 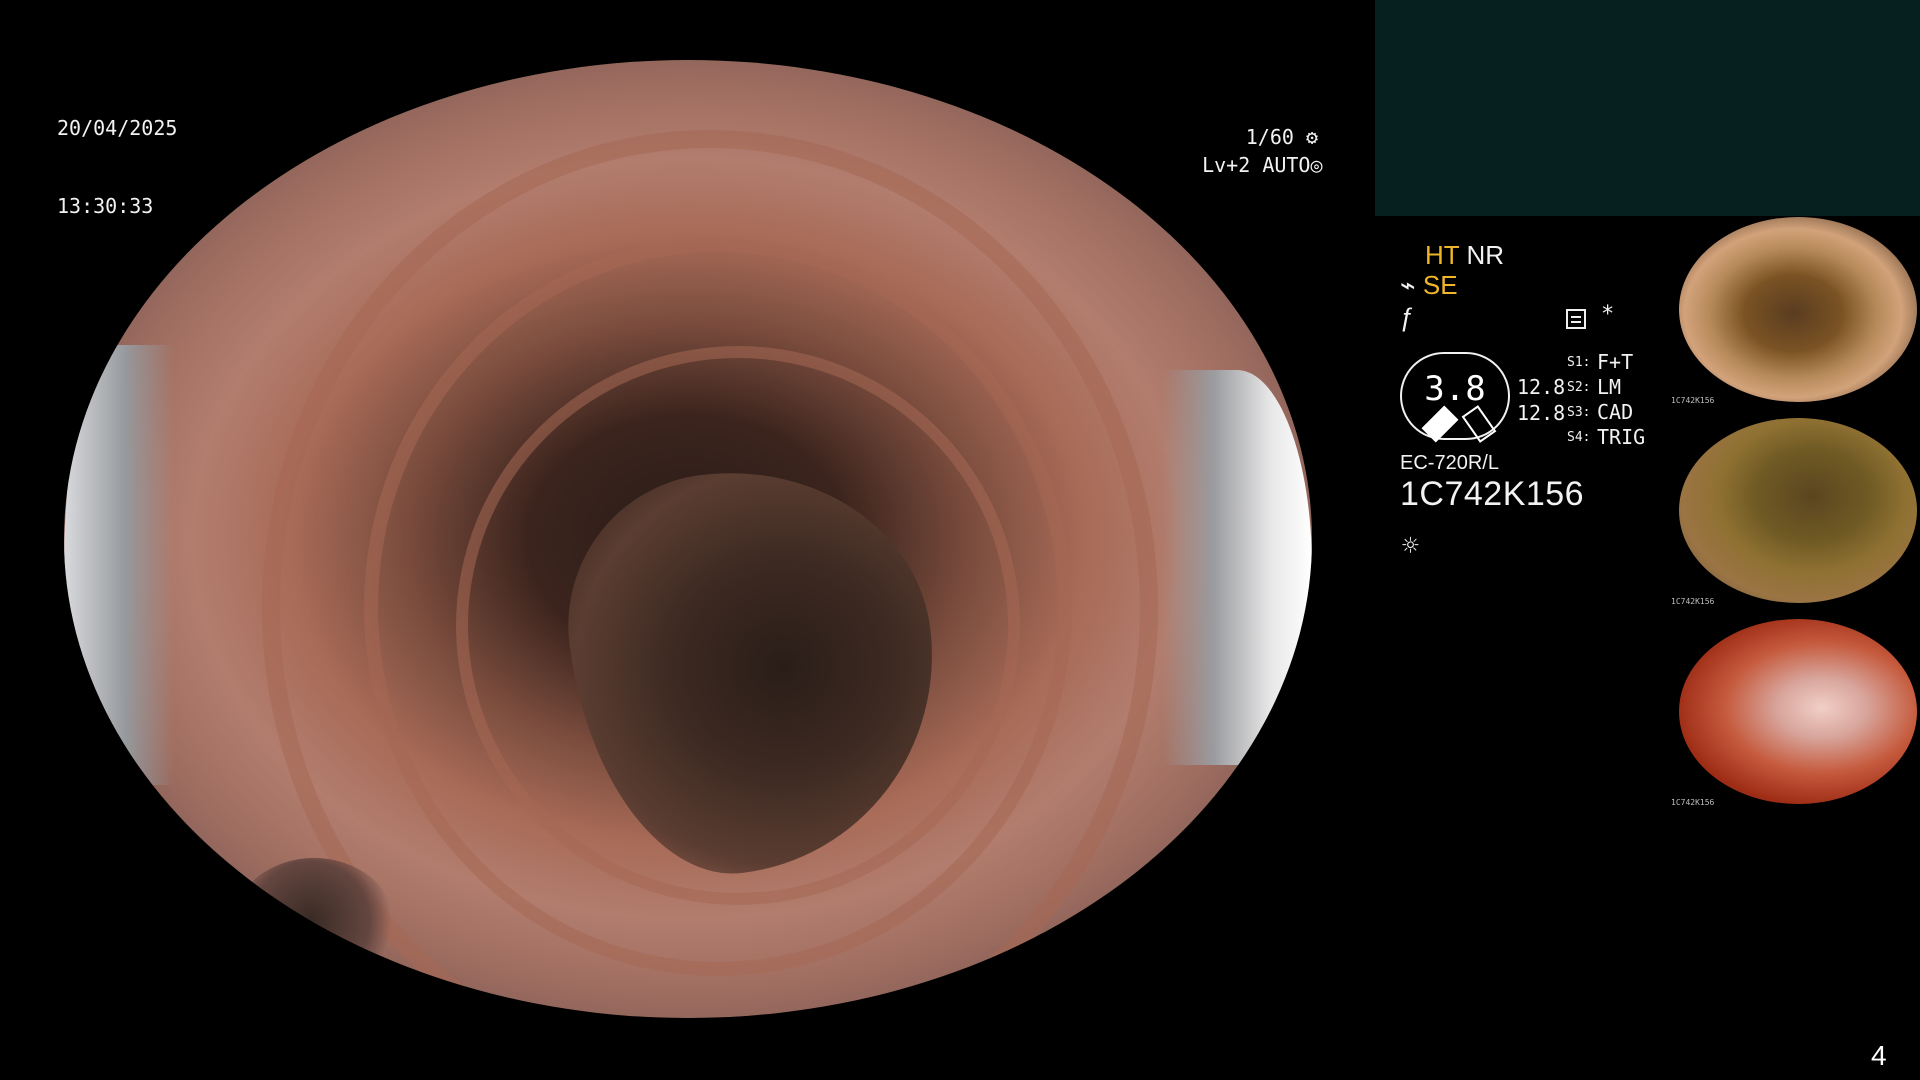 I want to click on thumbnail-1: 1C742K156, so click(x=1795, y=312).